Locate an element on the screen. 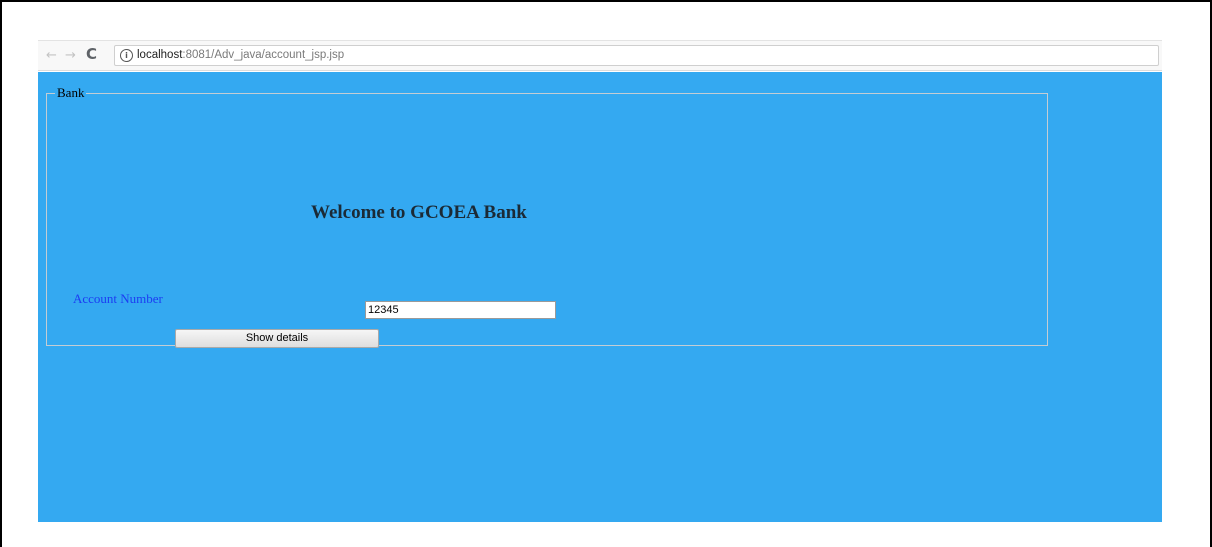  url-text: localhost:8081/Adv_java/account_jsp.jsp is located at coordinates (240, 55).